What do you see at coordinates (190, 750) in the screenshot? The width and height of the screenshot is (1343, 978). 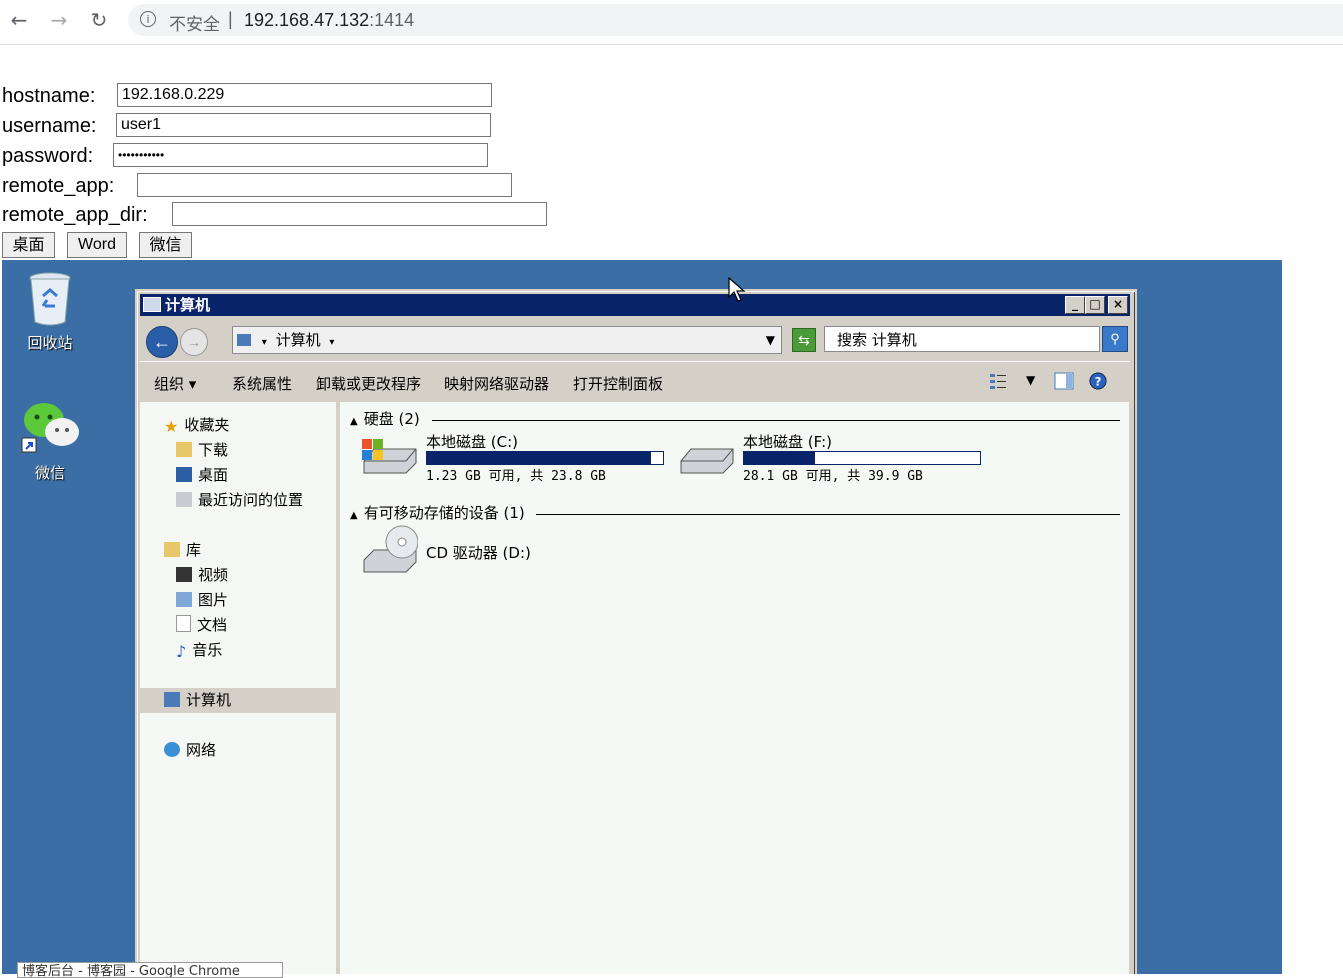 I see `nav-network: 网络` at bounding box center [190, 750].